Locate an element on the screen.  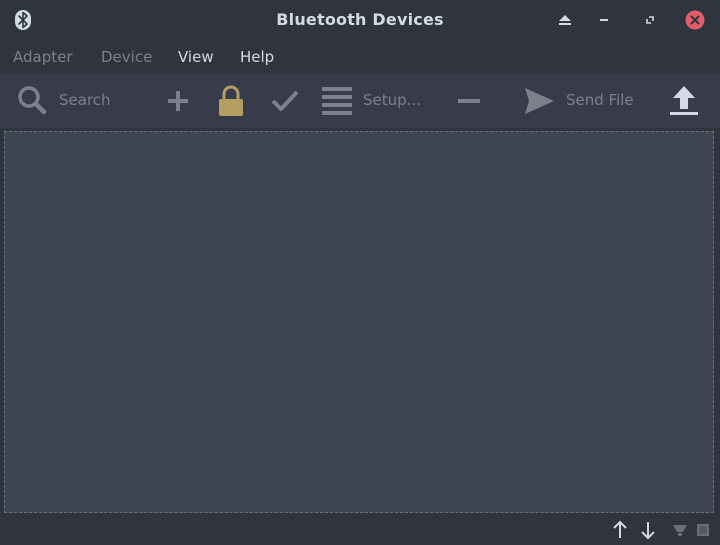
search-icon is located at coordinates (32, 100).